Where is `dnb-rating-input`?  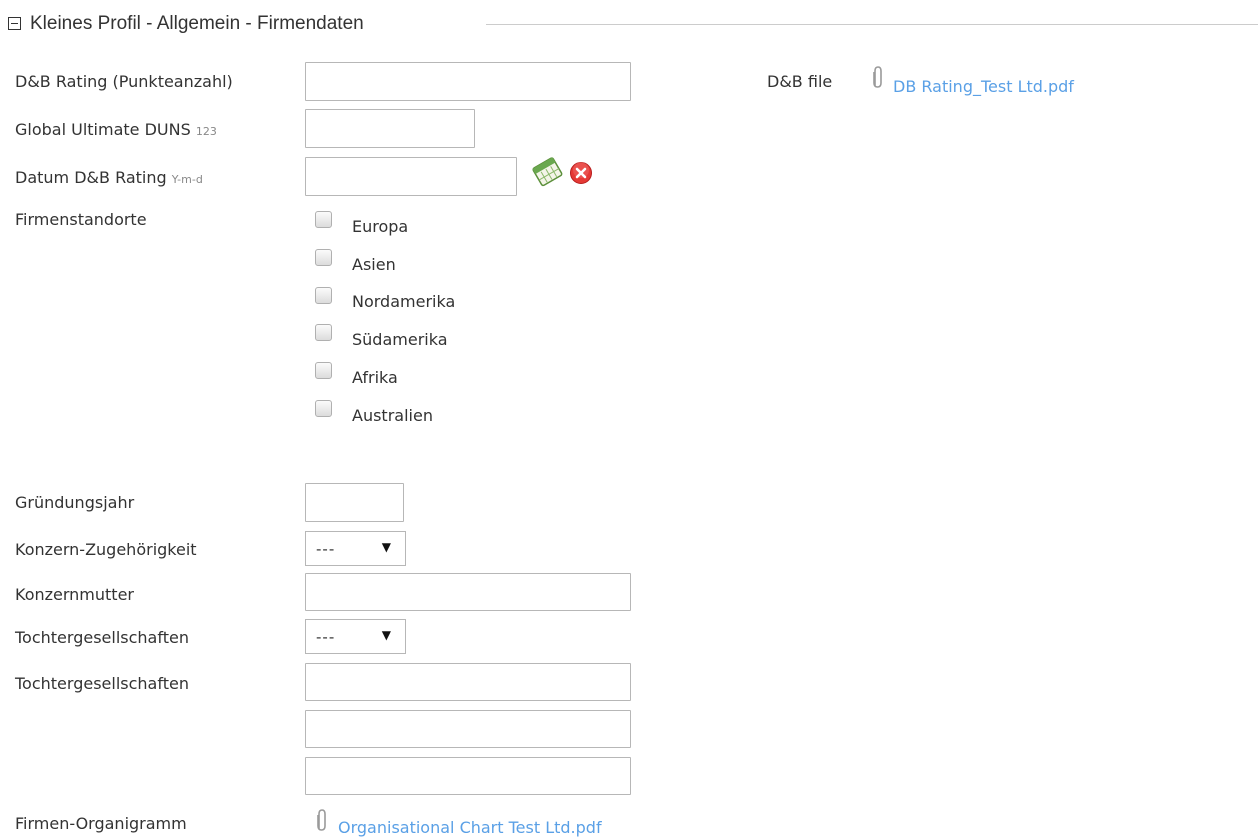
dnb-rating-input is located at coordinates (468, 81).